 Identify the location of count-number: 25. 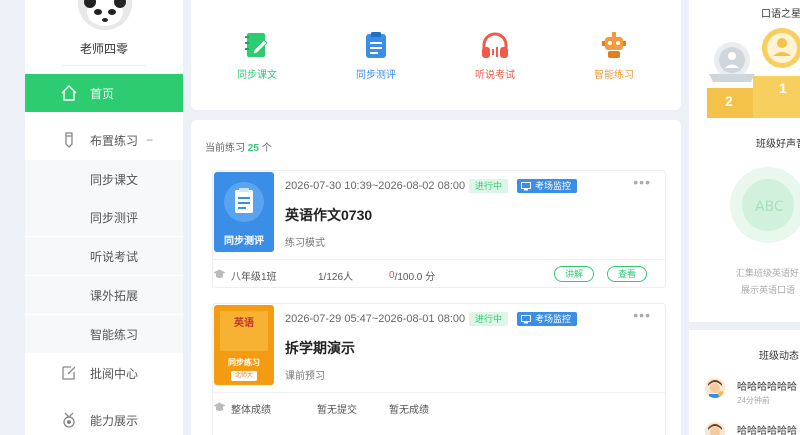
(253, 148).